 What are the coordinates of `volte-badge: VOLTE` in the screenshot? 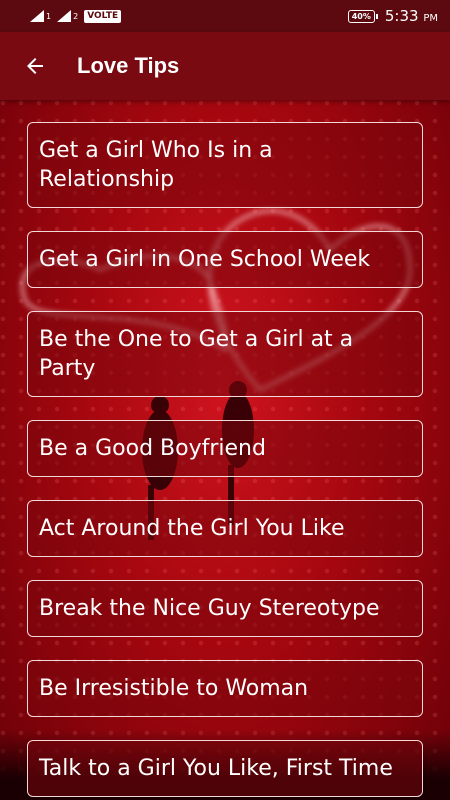 It's located at (103, 16).